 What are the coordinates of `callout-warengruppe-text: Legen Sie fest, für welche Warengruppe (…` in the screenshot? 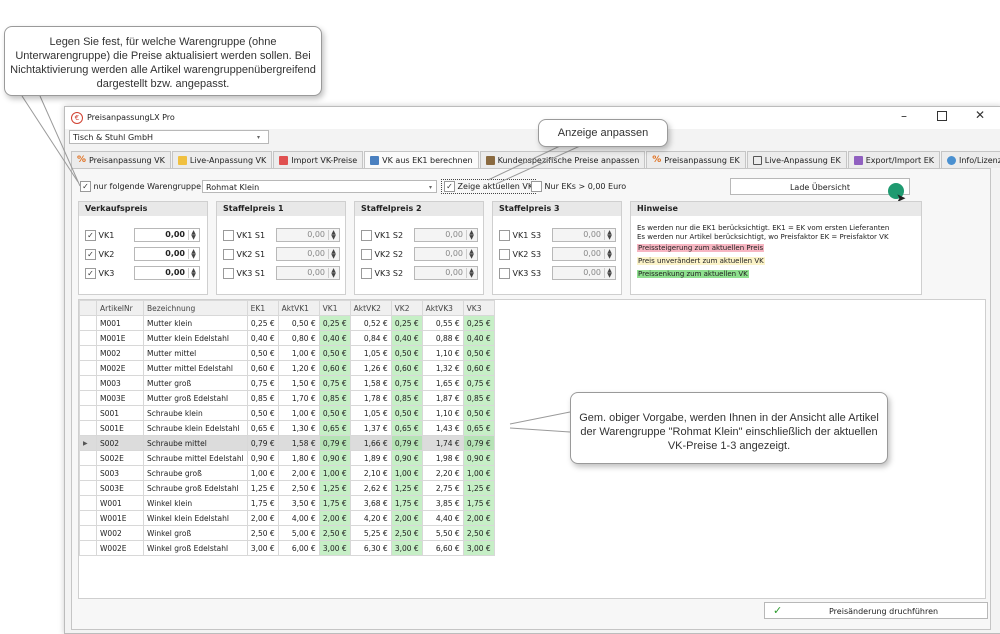 It's located at (163, 63).